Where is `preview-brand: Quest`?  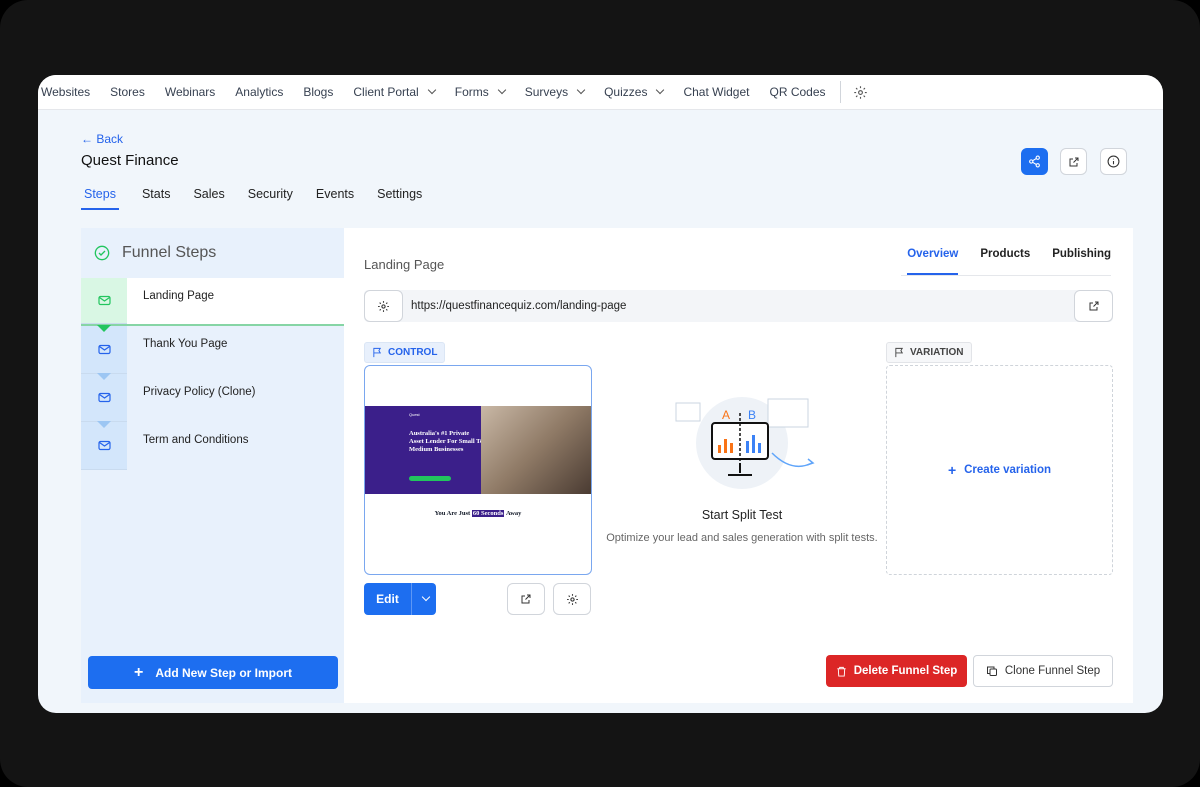 preview-brand: Quest is located at coordinates (414, 414).